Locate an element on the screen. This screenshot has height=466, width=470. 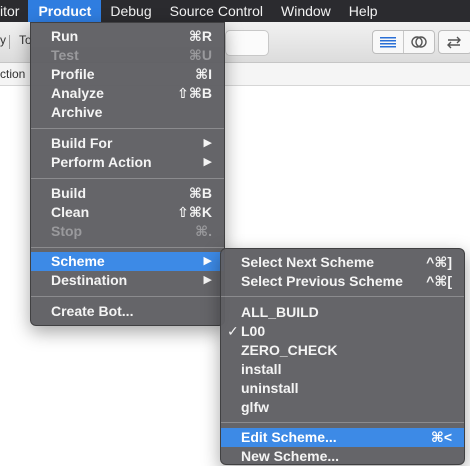
menu-item-run: Run ⌘R is located at coordinates (127, 36).